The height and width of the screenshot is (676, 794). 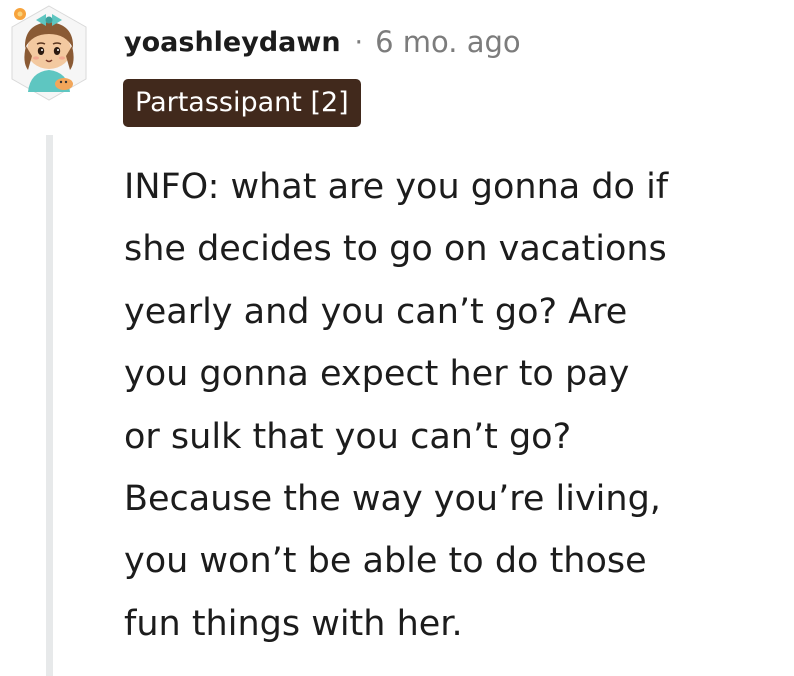 What do you see at coordinates (385, 561) in the screenshot?
I see `comment-body-line: you won’t be able to do those` at bounding box center [385, 561].